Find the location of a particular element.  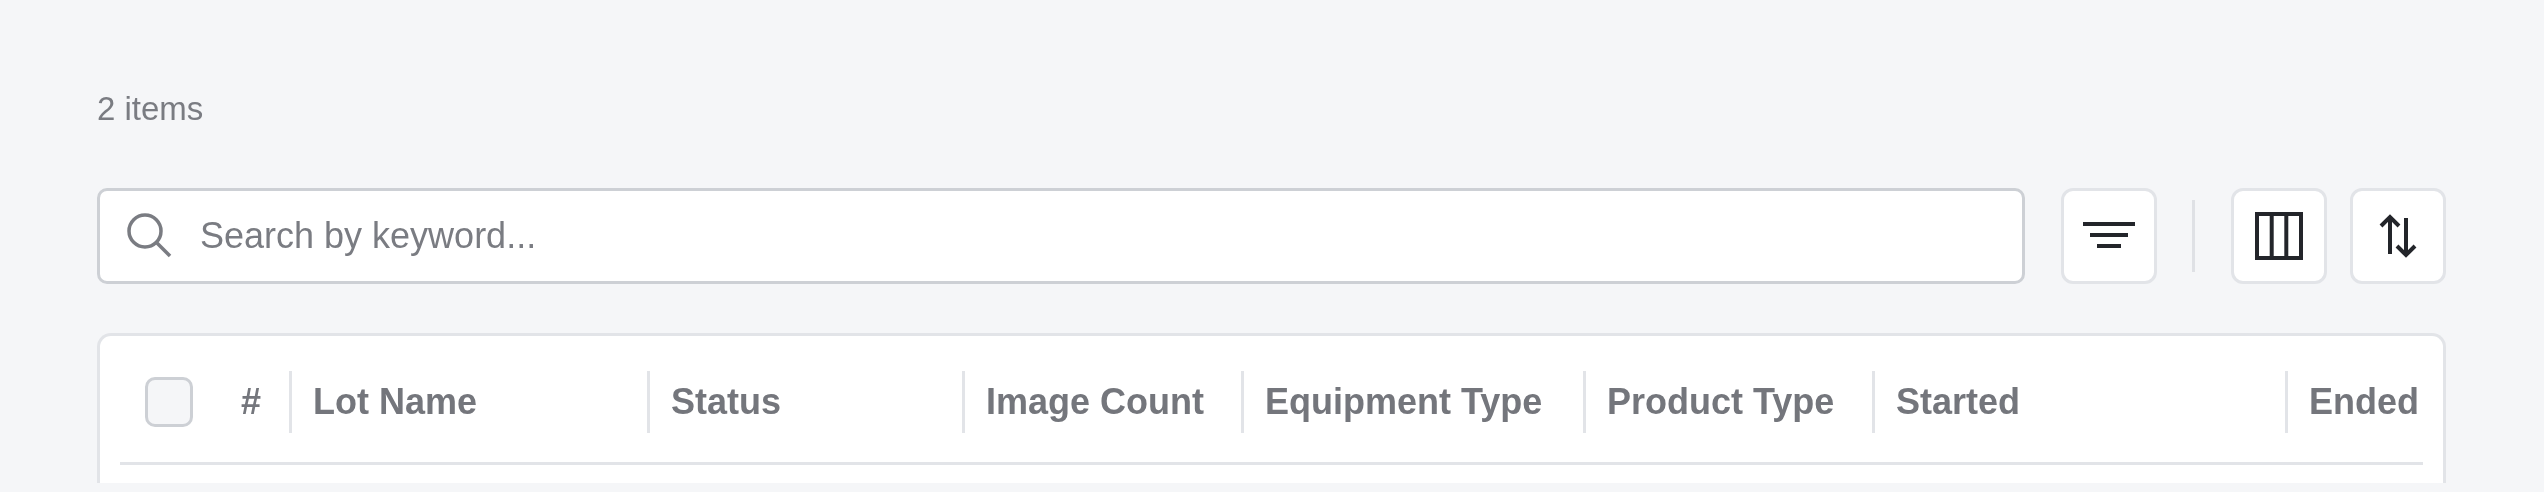

columns-icon is located at coordinates (2279, 236).